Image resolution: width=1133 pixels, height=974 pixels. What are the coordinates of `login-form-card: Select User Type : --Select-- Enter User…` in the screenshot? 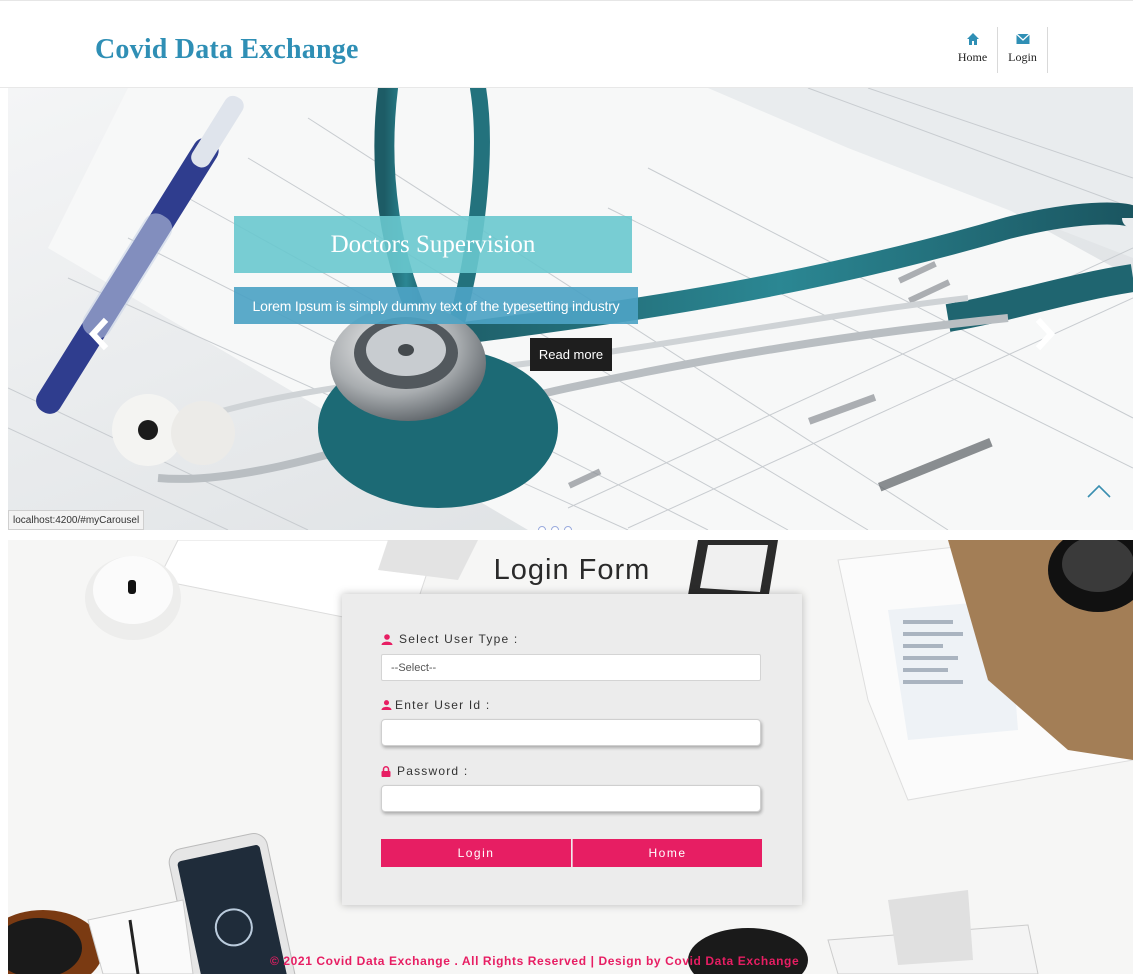 It's located at (572, 749).